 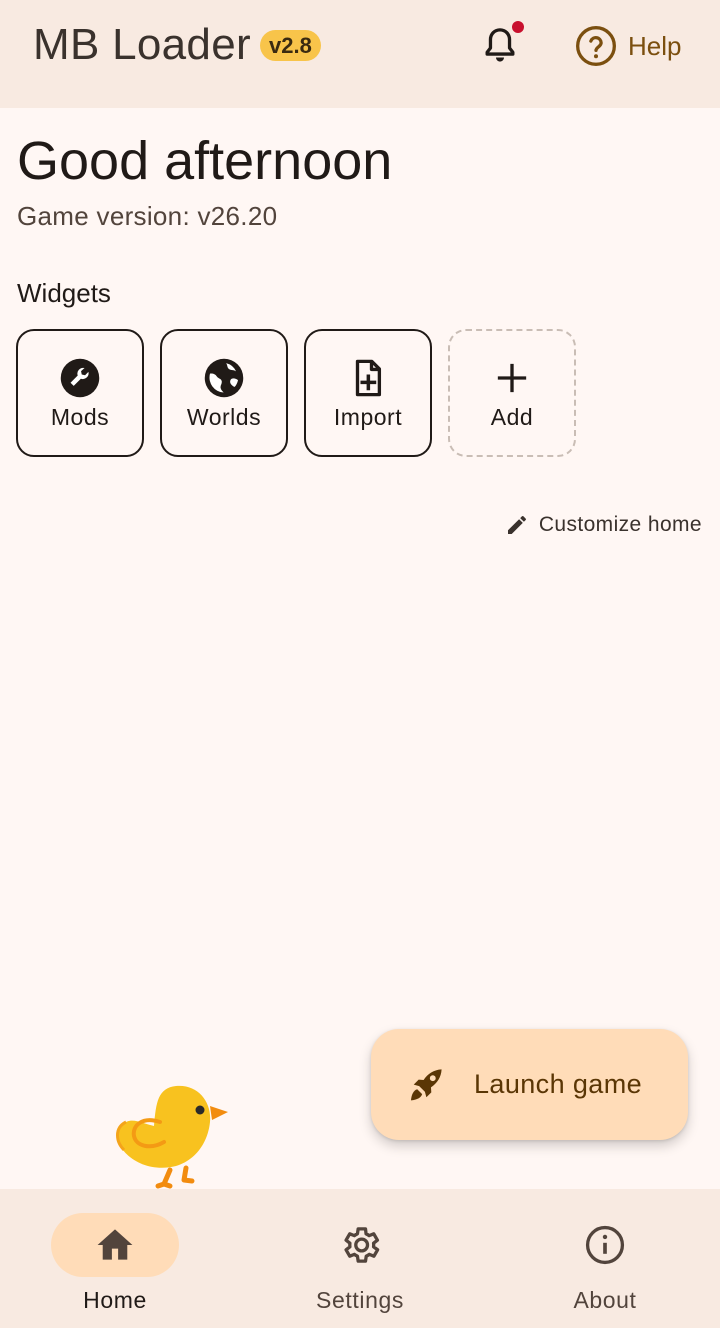 What do you see at coordinates (362, 1245) in the screenshot?
I see `gear-icon` at bounding box center [362, 1245].